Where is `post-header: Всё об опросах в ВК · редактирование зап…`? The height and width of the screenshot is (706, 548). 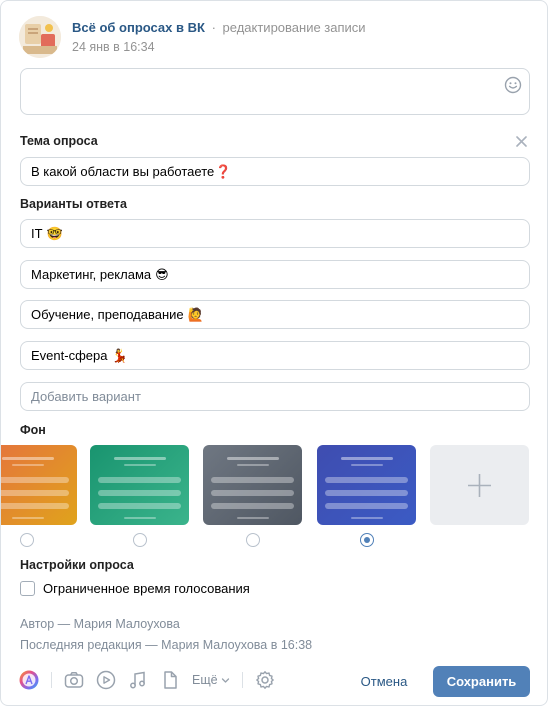 post-header: Всё об опросах в ВК · редактирование зап… is located at coordinates (192, 37).